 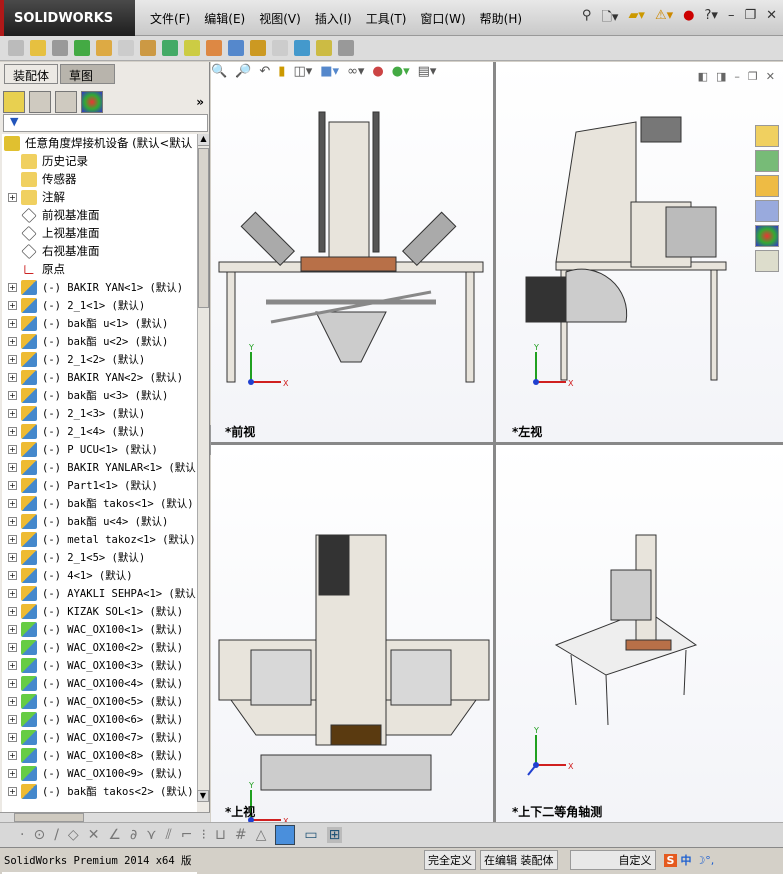 I want to click on tree-part-item: + (-) bak酯 u<2> (默认), so click(x=99, y=341).